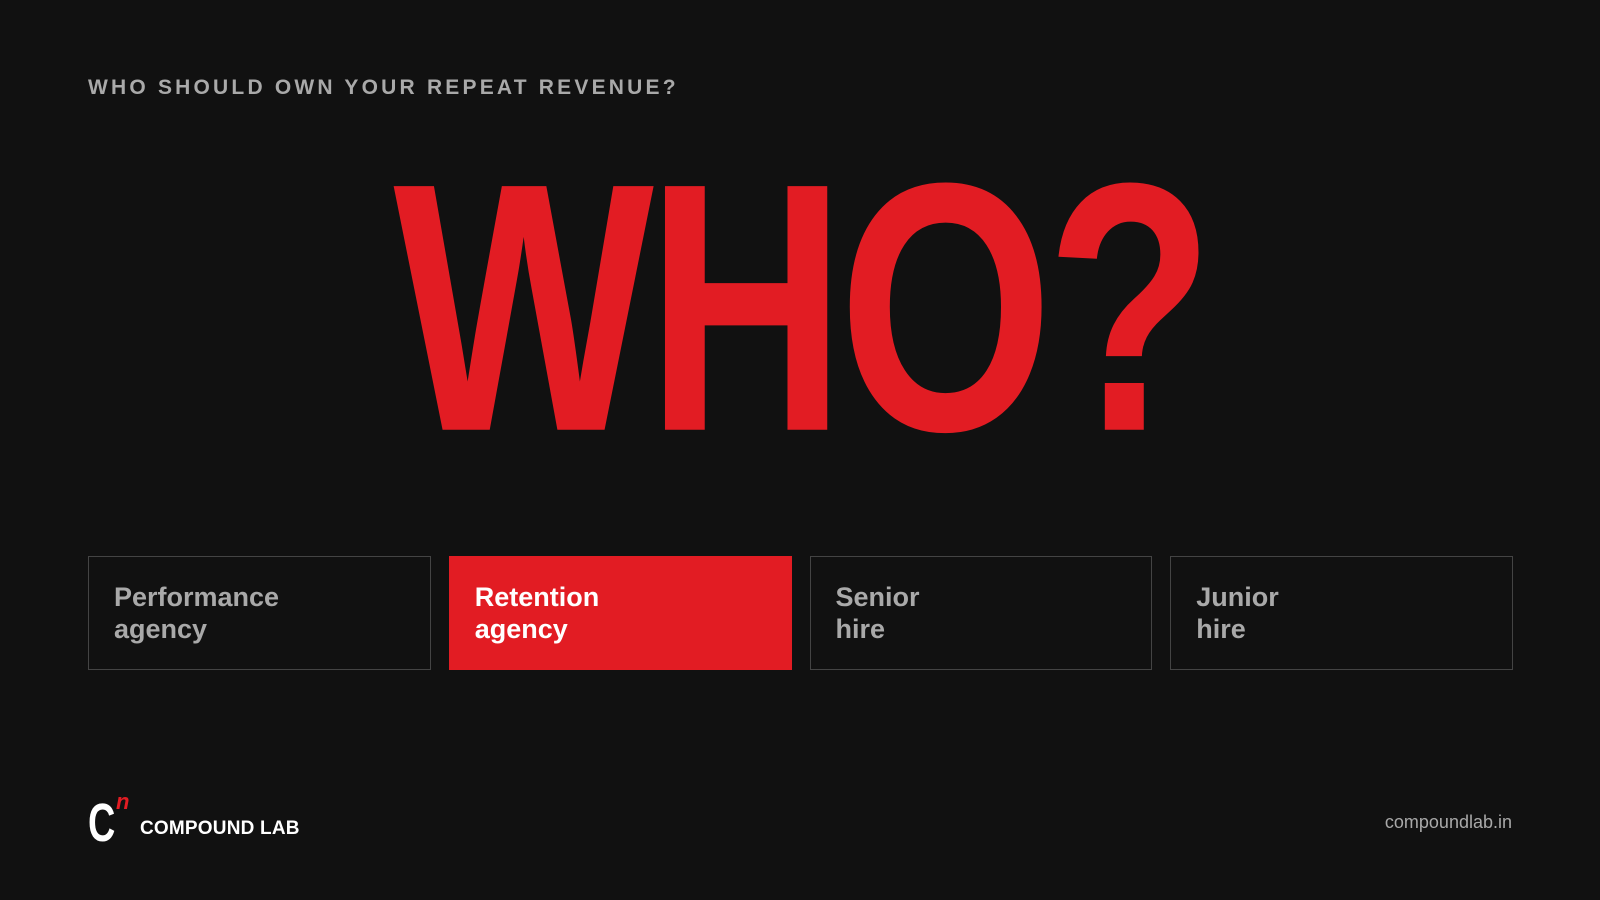  I want to click on option-junior-hire: Junior hire, so click(1341, 613).